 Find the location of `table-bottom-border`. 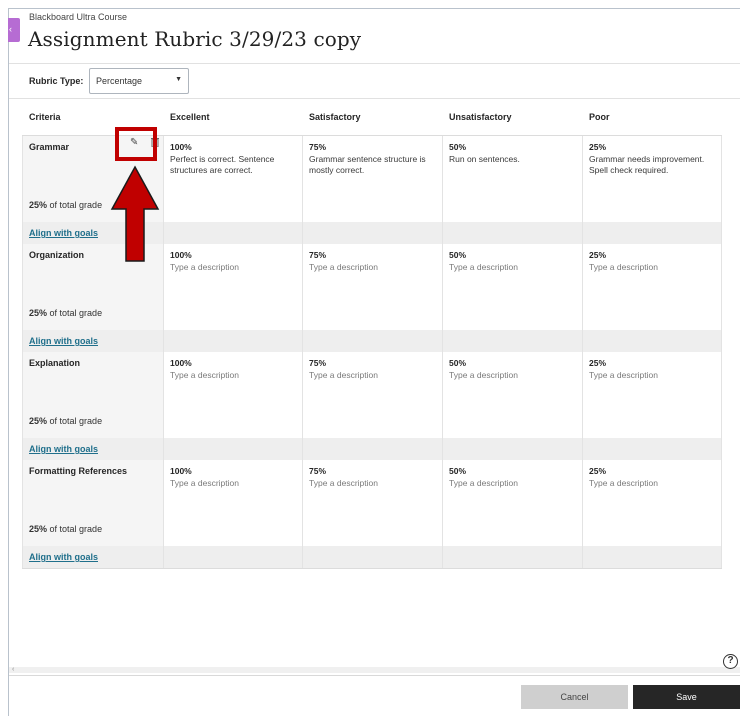

table-bottom-border is located at coordinates (372, 568).